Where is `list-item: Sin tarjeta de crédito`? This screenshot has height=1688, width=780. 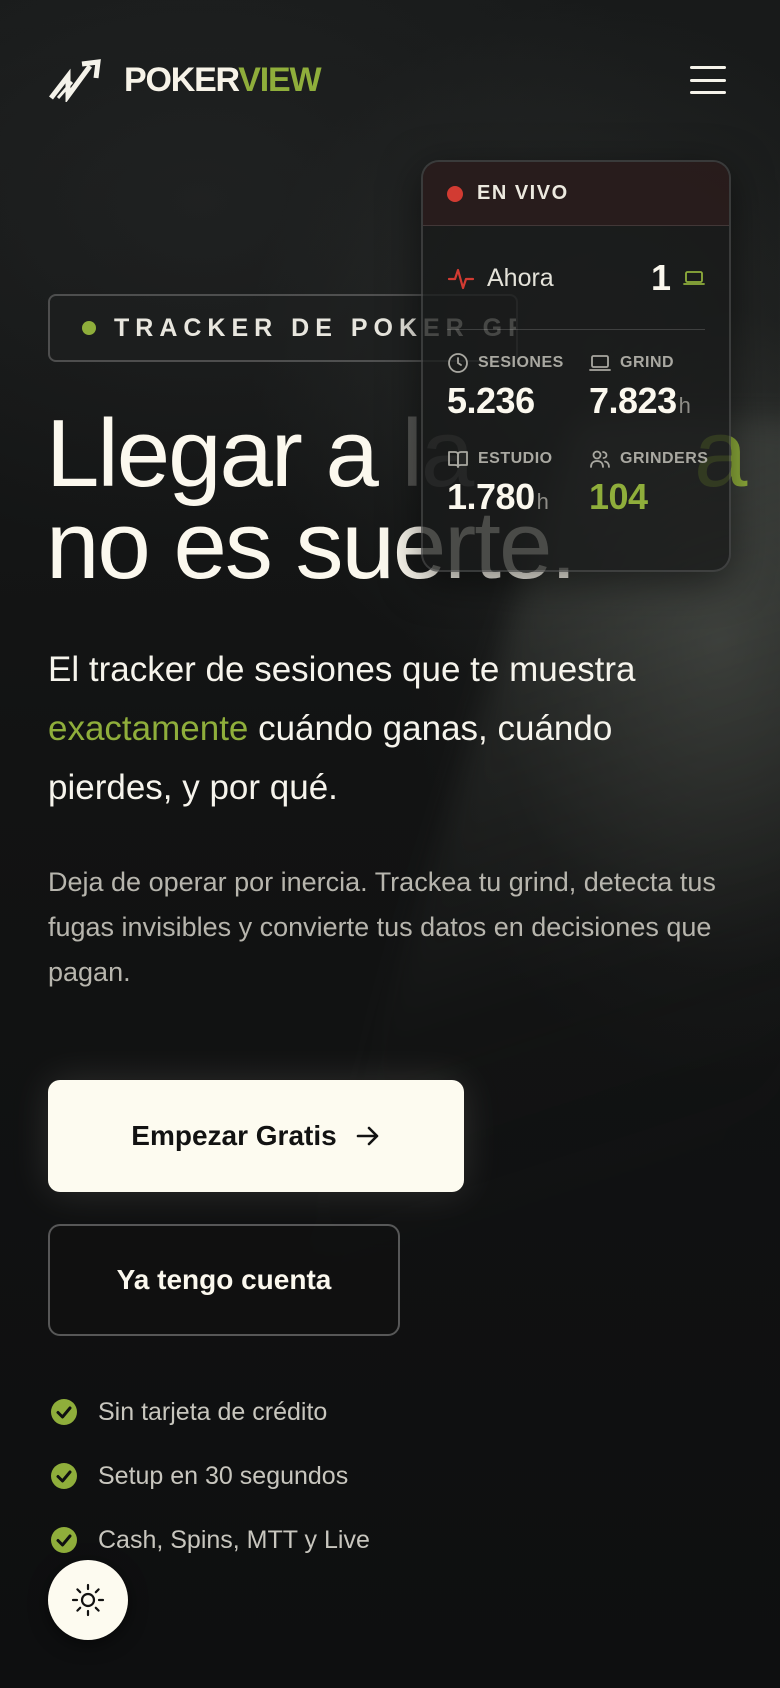 list-item: Sin tarjeta de crédito is located at coordinates (210, 1412).